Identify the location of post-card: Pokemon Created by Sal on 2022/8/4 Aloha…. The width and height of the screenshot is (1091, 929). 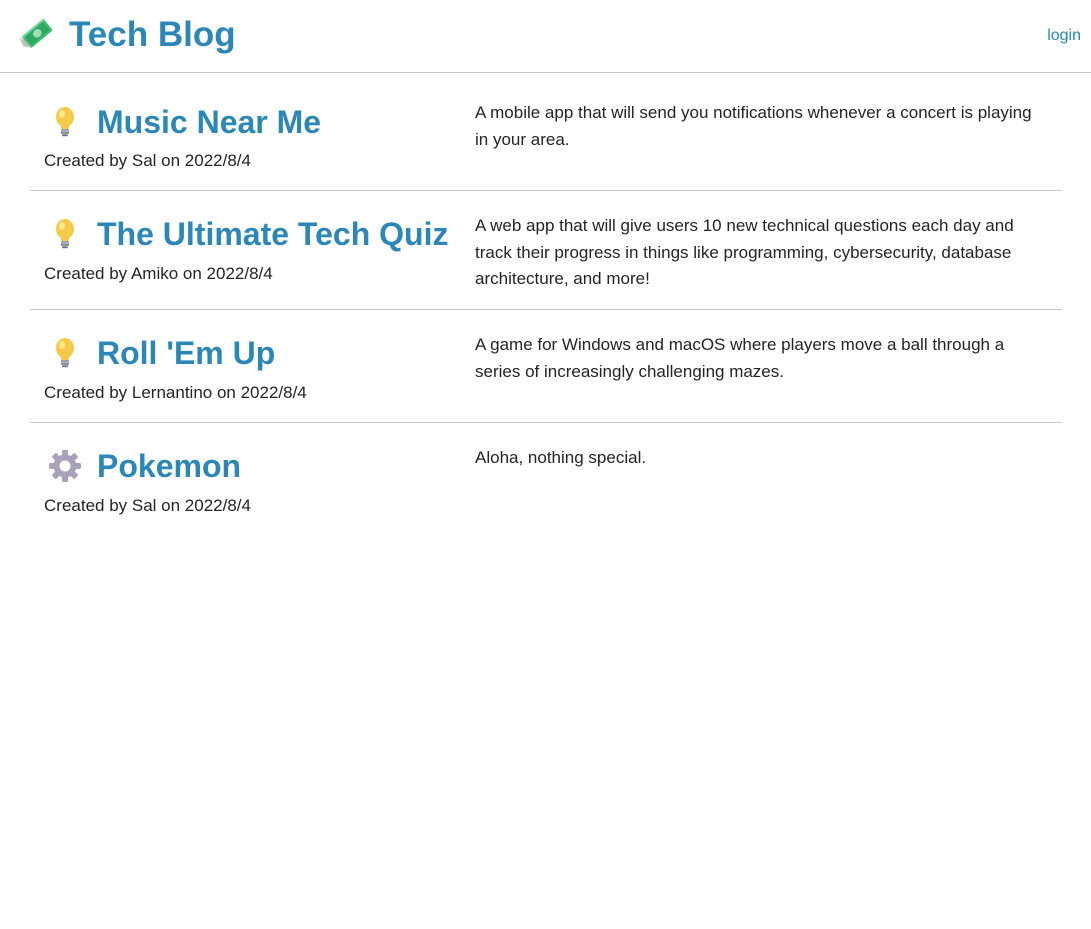
(546, 478).